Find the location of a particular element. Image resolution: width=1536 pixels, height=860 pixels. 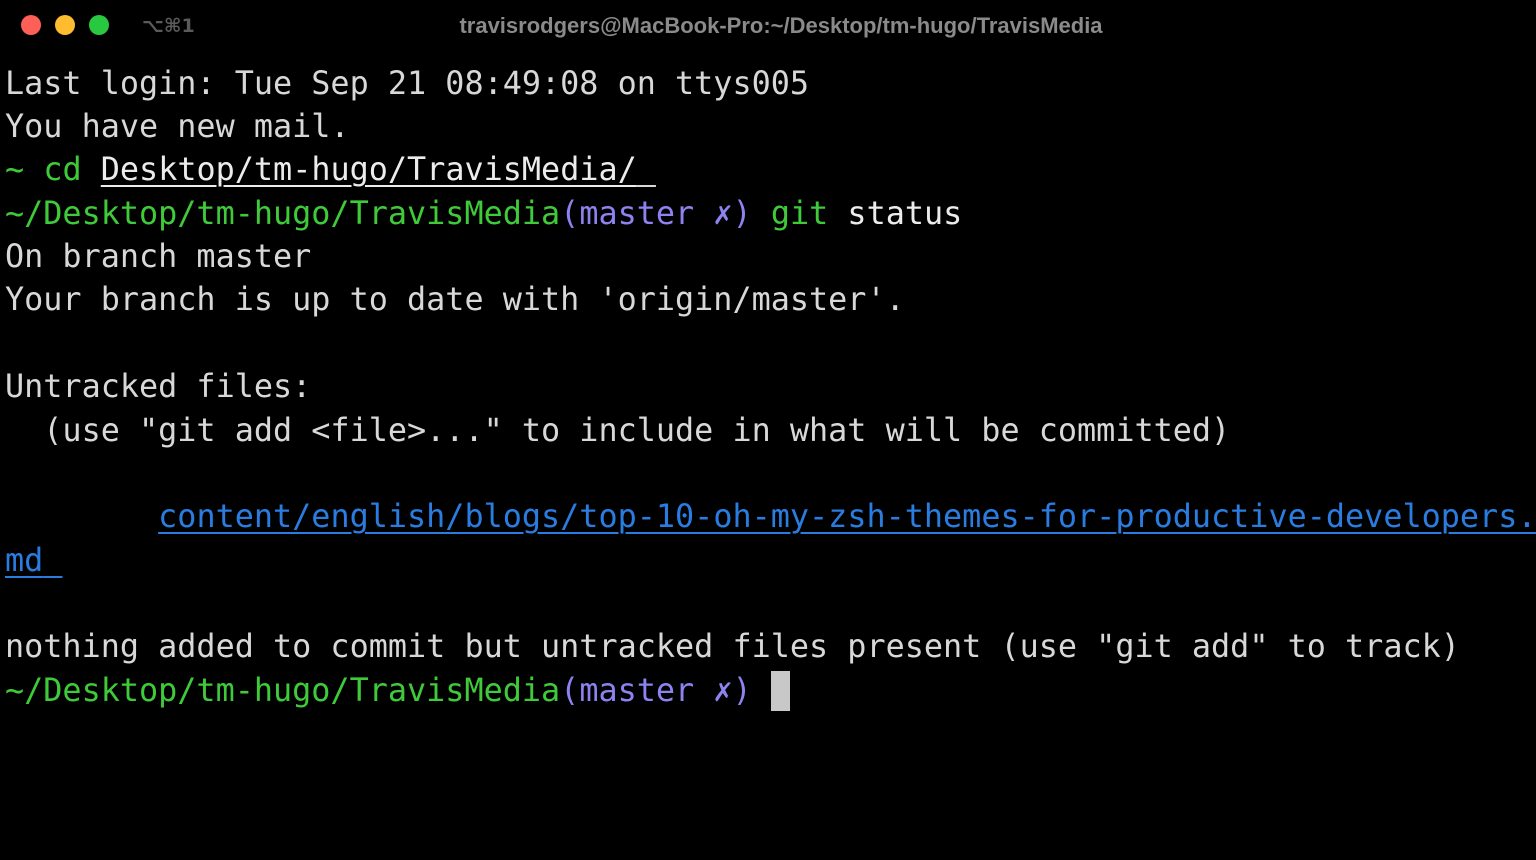

minimize-button is located at coordinates (65, 25).